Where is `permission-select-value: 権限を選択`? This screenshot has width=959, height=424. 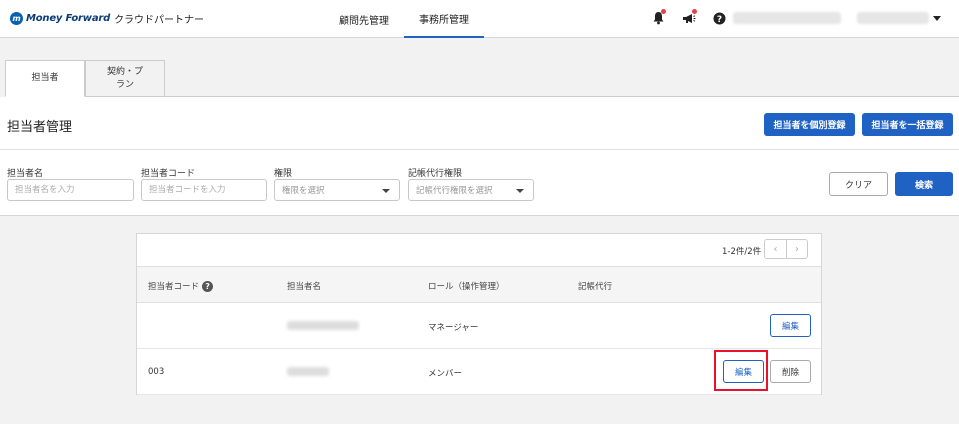 permission-select-value: 権限を選択 is located at coordinates (303, 191).